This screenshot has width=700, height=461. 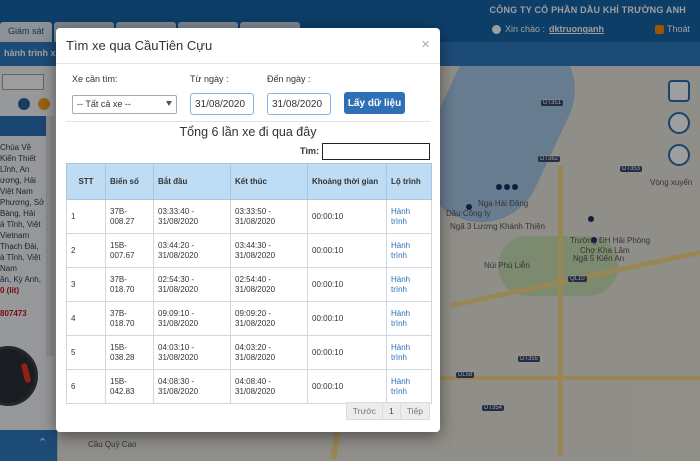 What do you see at coordinates (95, 79) in the screenshot?
I see `vehicle-label: Xe cần tìm:` at bounding box center [95, 79].